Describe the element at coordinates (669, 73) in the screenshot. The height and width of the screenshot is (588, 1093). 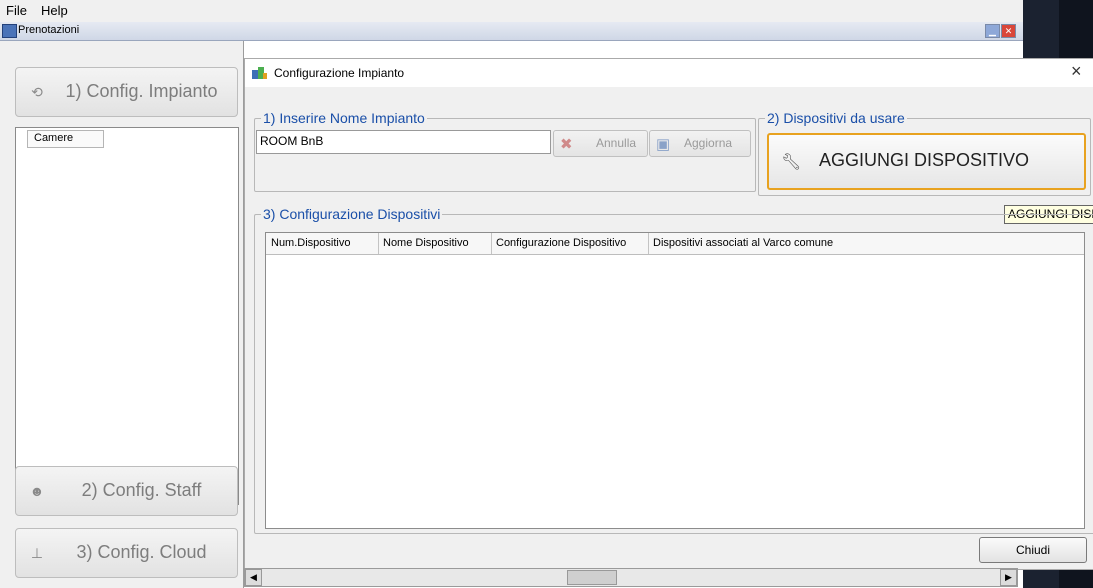
I see `dialog-titlebar: Configurazione Impianto ×` at that location.